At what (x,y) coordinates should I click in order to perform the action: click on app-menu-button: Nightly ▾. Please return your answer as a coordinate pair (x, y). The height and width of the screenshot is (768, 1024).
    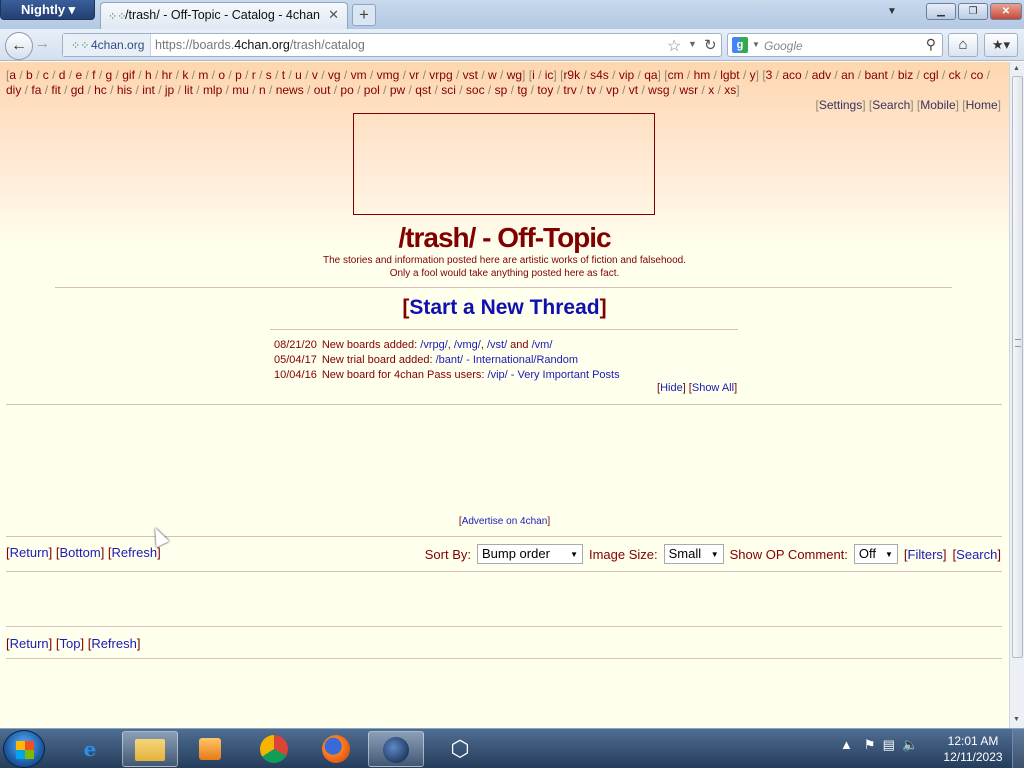
    Looking at the image, I should click on (47, 10).